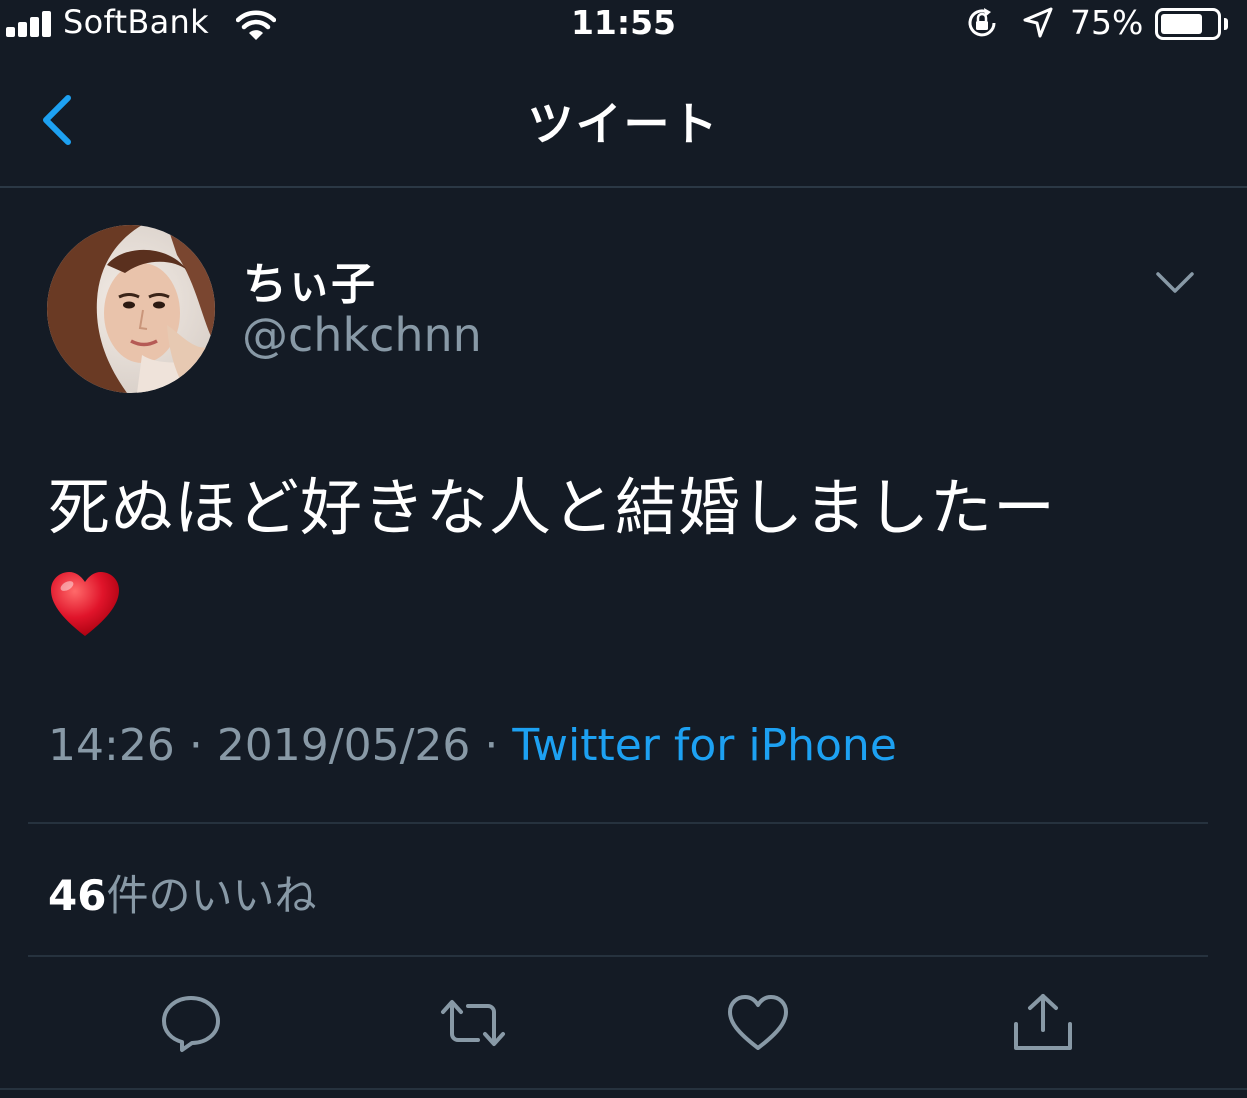 The width and height of the screenshot is (1247, 1098). I want to click on status-time: 11:55, so click(623, 22).